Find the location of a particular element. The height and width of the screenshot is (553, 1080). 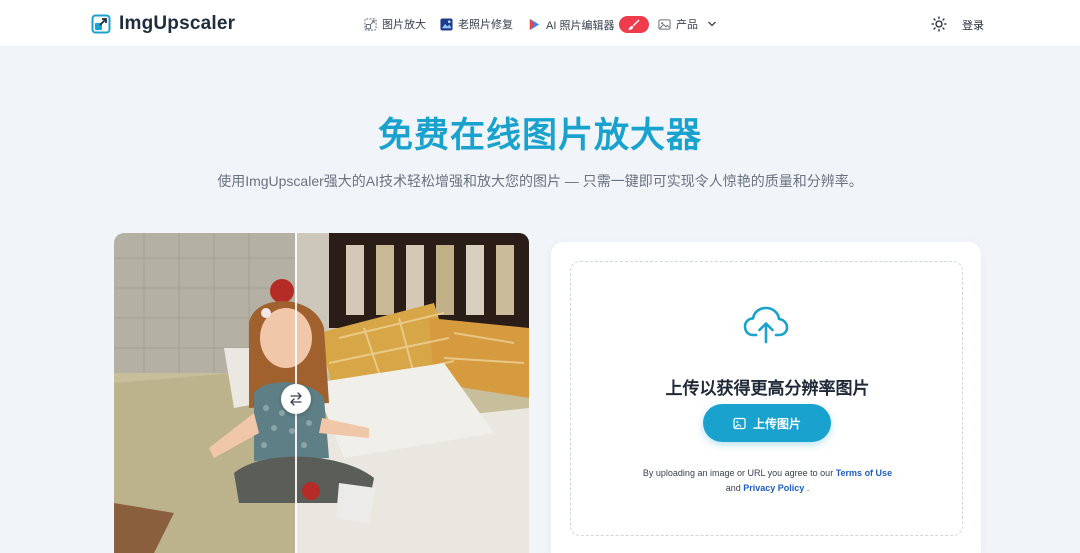

upscale-icon is located at coordinates (370, 24).